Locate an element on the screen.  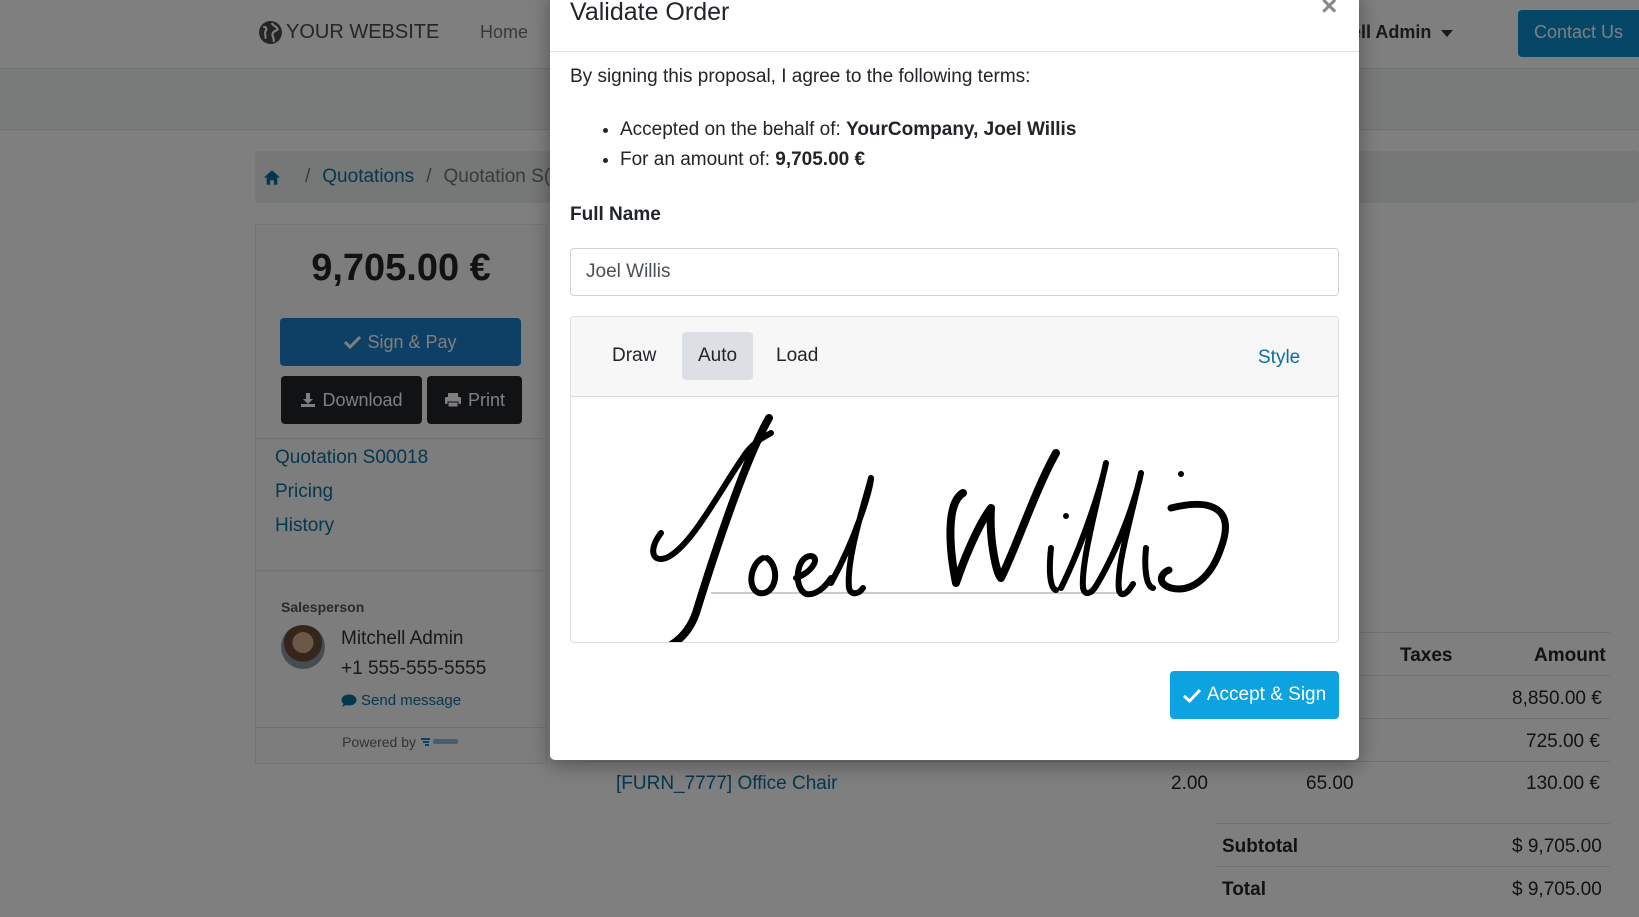
full-name-input is located at coordinates (954, 272).